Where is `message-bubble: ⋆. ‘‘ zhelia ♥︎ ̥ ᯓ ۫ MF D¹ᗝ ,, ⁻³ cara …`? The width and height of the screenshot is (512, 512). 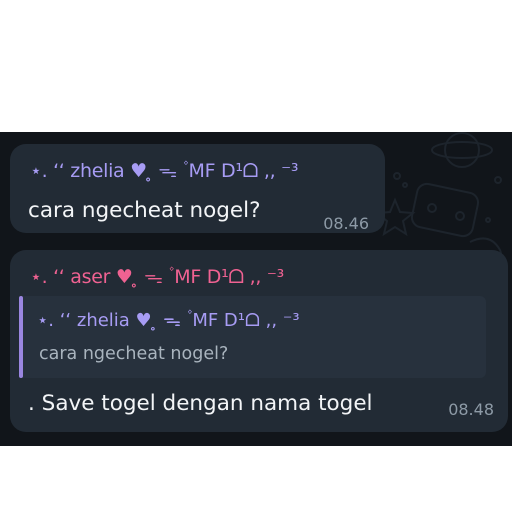 message-bubble: ⋆. ‘‘ zhelia ♥︎ ̥ ᯓ ۫ MF D¹ᗝ ,, ⁻³ cara … is located at coordinates (197, 188).